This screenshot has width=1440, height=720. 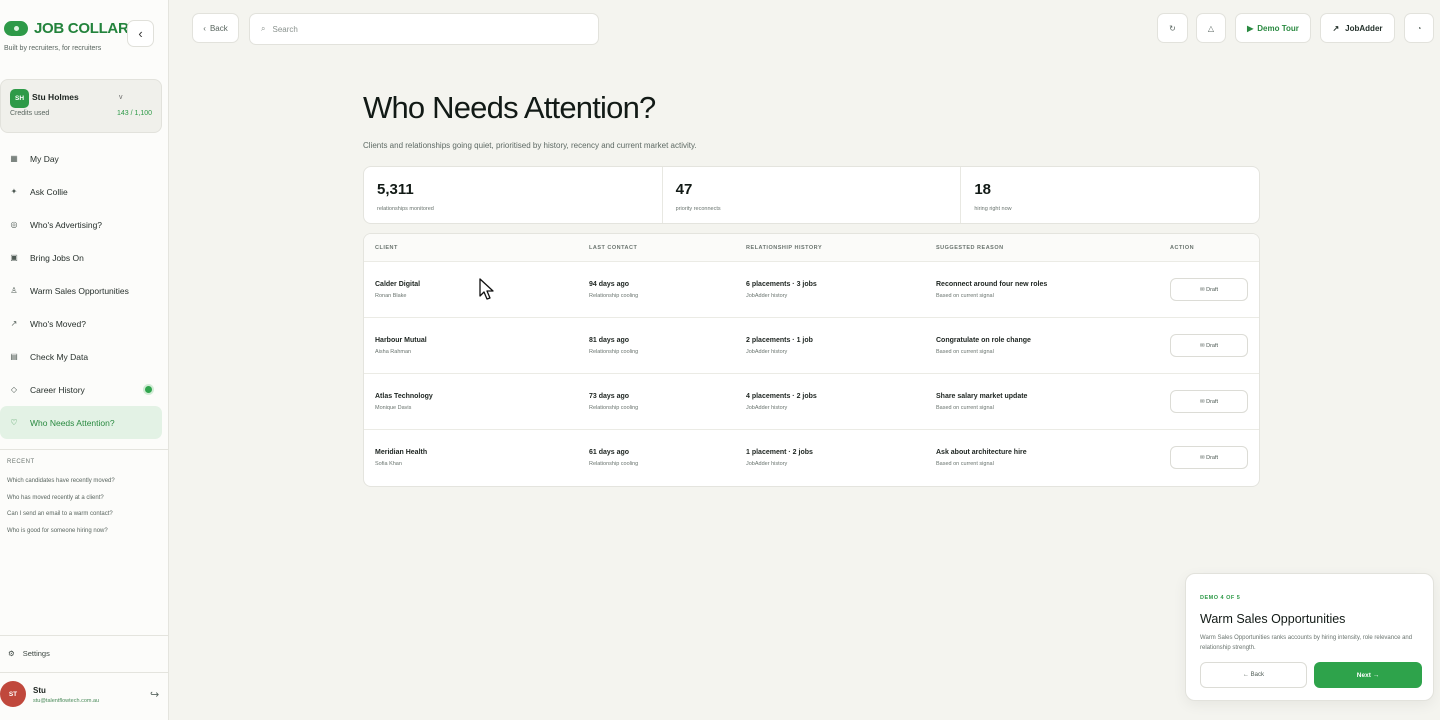 What do you see at coordinates (14, 356) in the screenshot?
I see `table-icon: ▤` at bounding box center [14, 356].